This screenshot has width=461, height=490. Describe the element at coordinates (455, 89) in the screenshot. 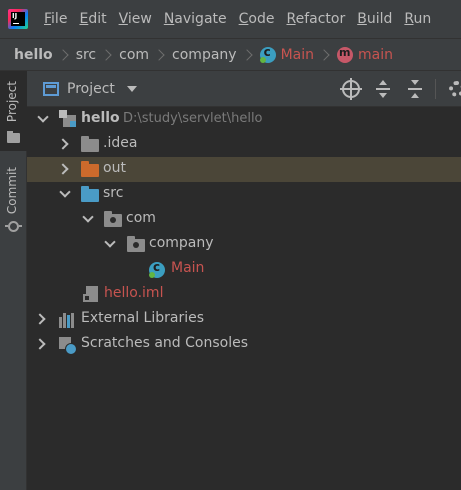

I see `gear-icon` at that location.